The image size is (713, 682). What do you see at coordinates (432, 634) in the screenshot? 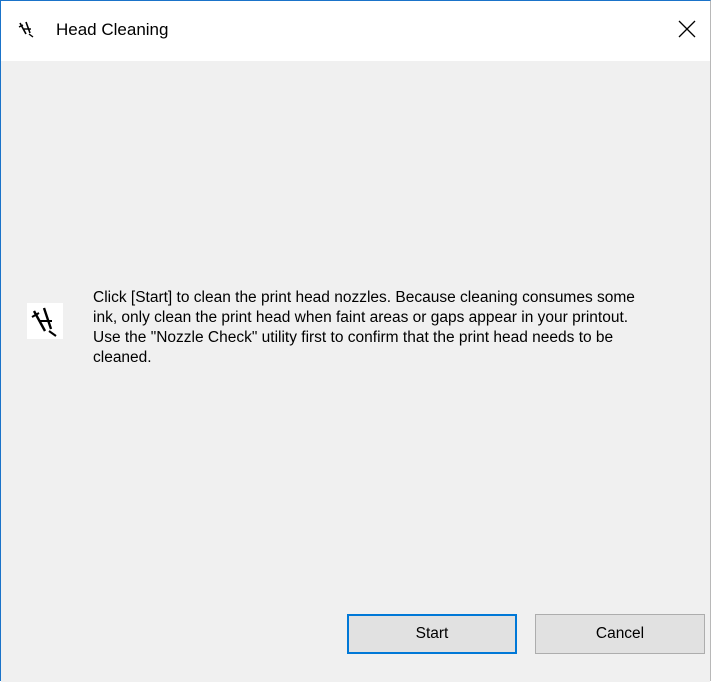
I see `start-button: Start` at bounding box center [432, 634].